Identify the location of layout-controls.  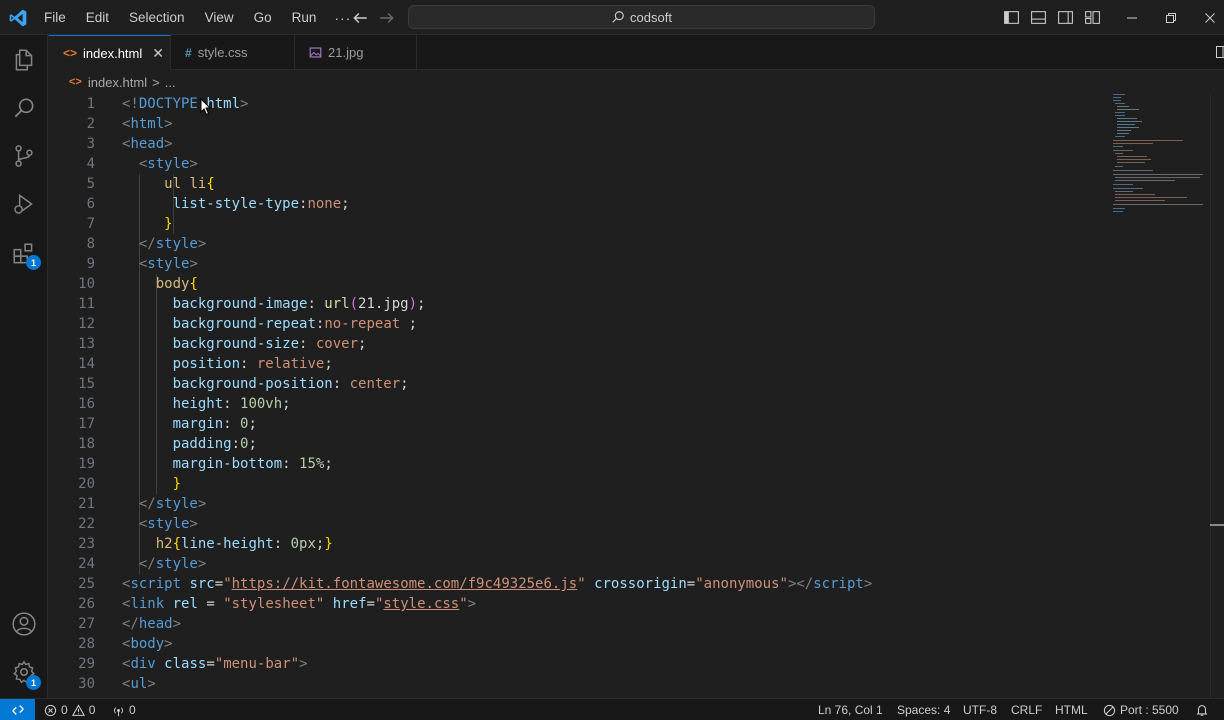
(1052, 17).